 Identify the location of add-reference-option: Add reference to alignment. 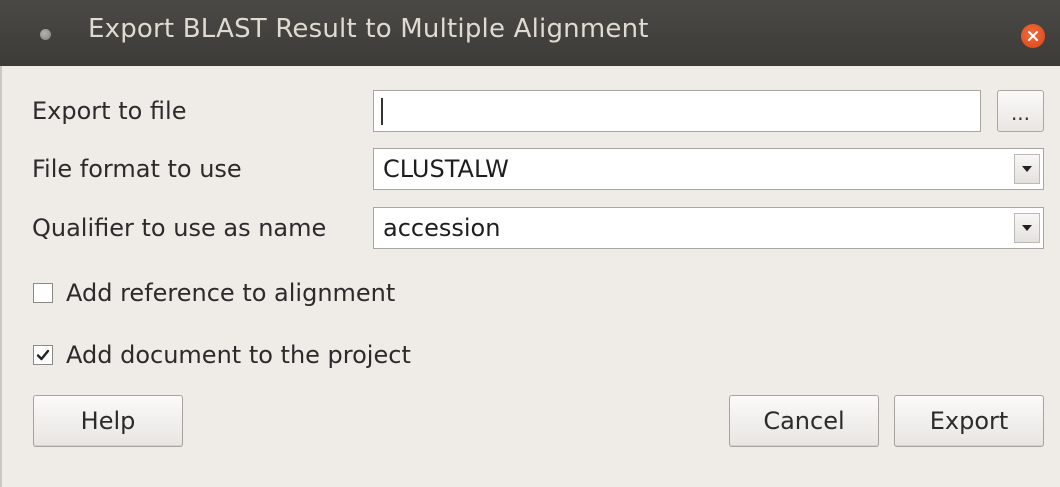
(214, 293).